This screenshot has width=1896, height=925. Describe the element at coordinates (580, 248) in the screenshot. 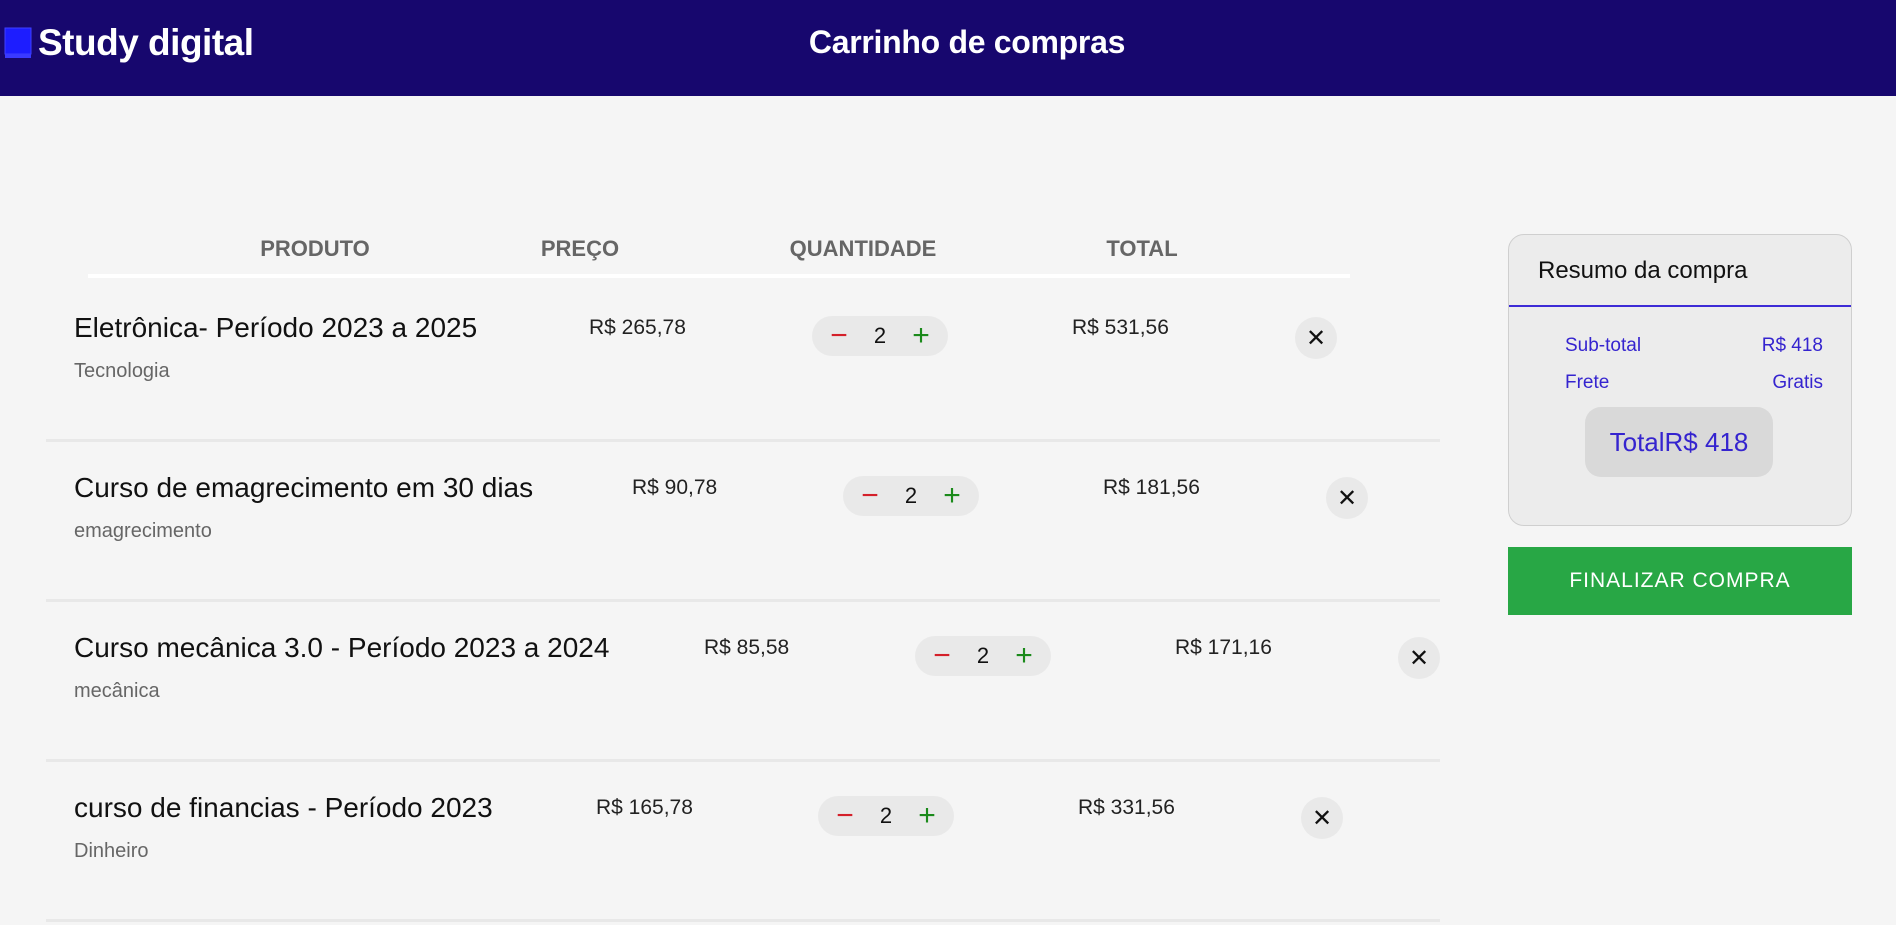

I see `column-header-price: PREÇO` at that location.